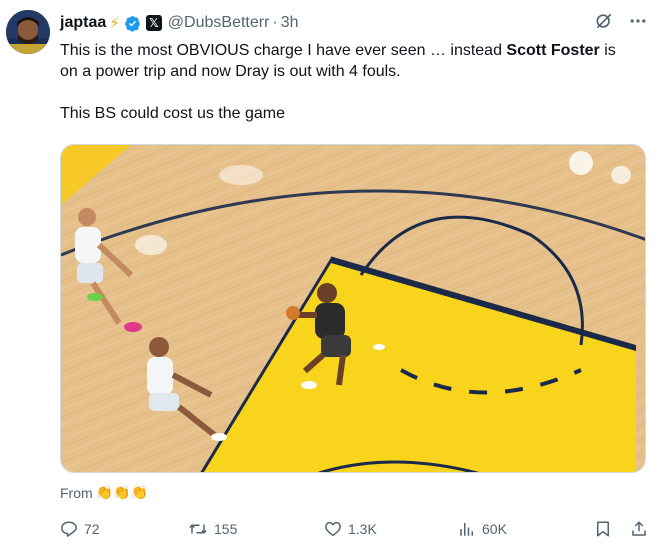  What do you see at coordinates (76, 492) in the screenshot?
I see `from-label: From` at bounding box center [76, 492].